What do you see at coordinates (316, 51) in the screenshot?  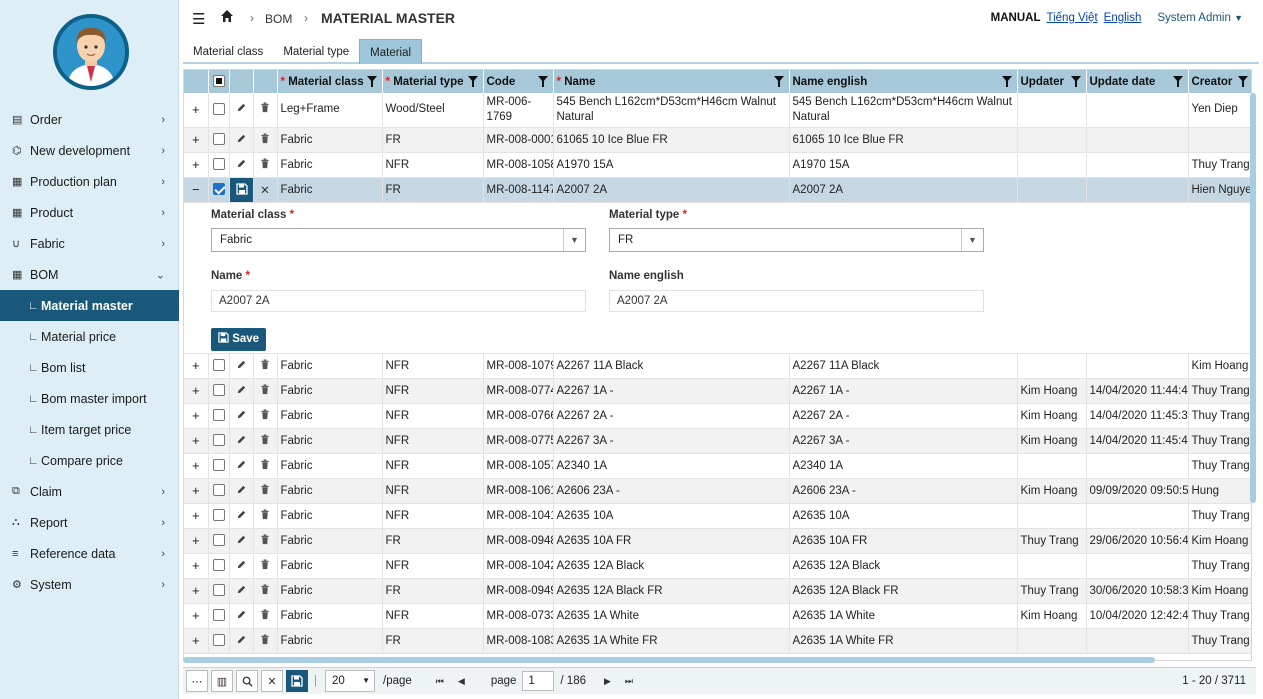 I see `tab-material-type: Material type` at bounding box center [316, 51].